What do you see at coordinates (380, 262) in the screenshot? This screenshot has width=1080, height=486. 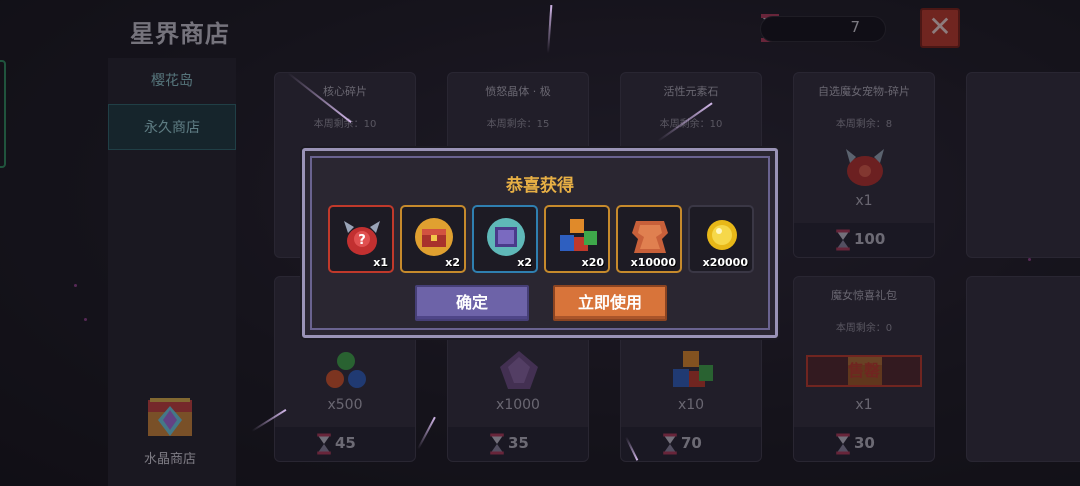 I see `reward-quantity: x1` at bounding box center [380, 262].